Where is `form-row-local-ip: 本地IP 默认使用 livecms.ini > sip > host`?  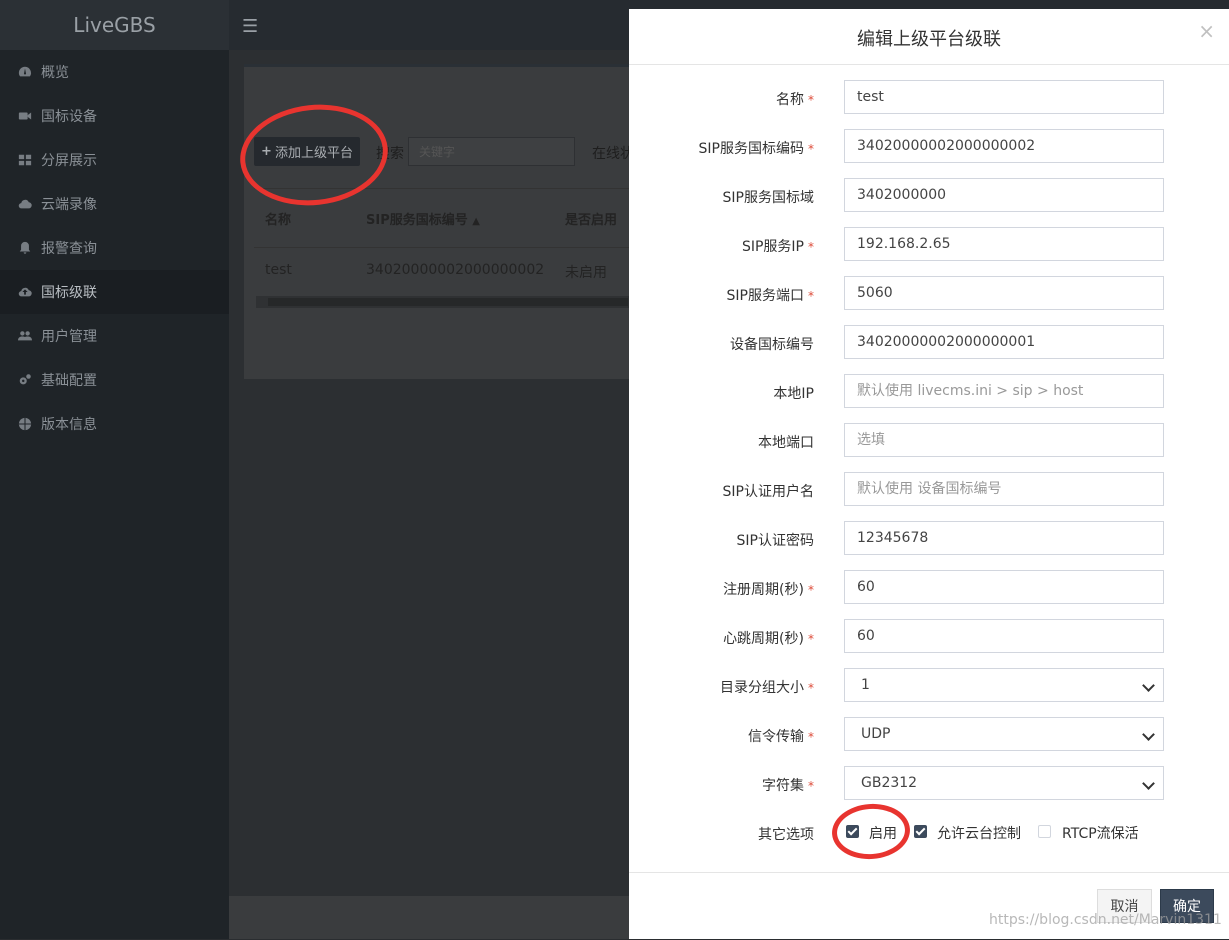
form-row-local-ip: 本地IP 默认使用 livecms.ini > sip > host is located at coordinates (929, 391).